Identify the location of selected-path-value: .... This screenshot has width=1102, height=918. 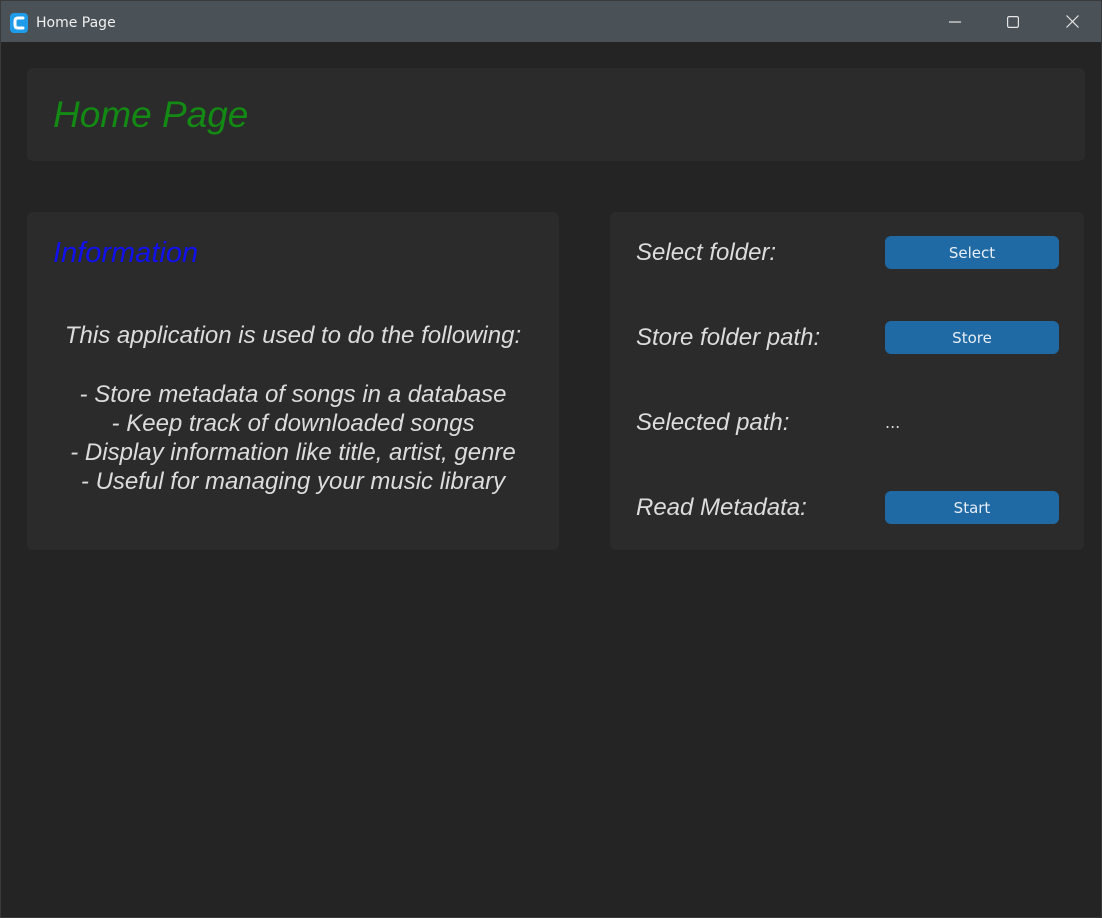
(893, 422).